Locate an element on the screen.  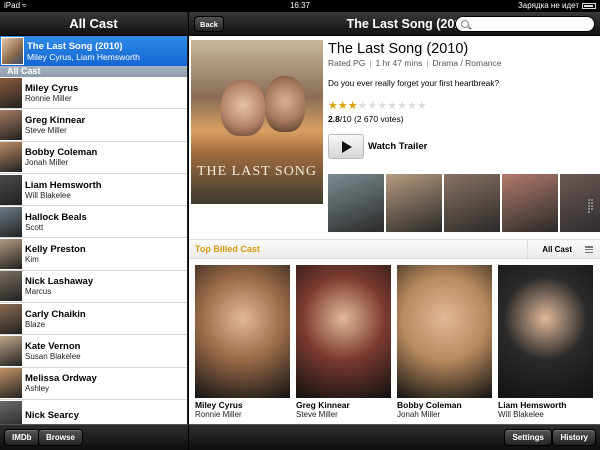
cast-list-item: Nick Lashaway Marcus is located at coordinates (93, 287).